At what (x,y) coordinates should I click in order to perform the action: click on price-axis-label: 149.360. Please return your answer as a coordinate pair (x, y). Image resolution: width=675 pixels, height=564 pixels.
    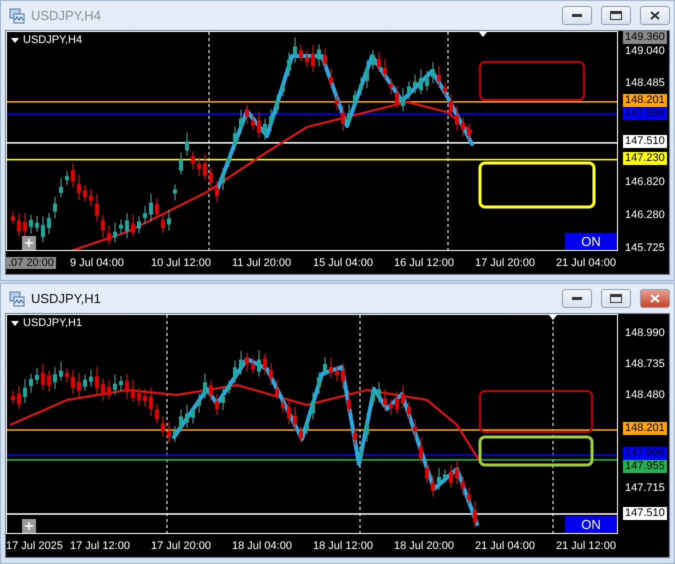
    Looking at the image, I should click on (645, 37).